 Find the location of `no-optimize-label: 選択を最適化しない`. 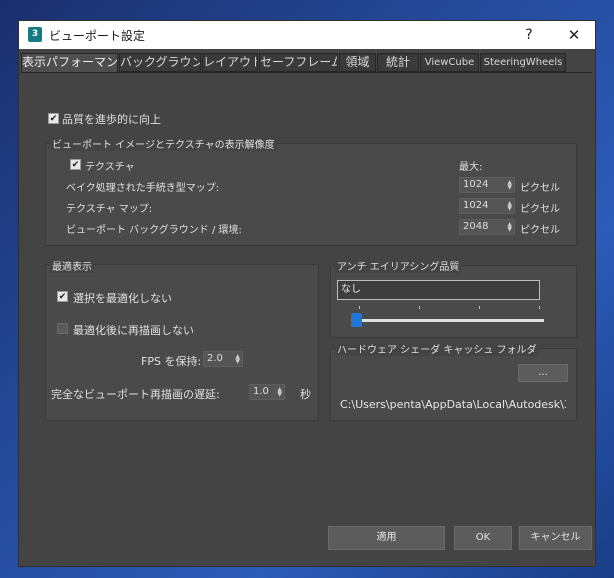

no-optimize-label: 選択を最適化しない is located at coordinates (122, 298).